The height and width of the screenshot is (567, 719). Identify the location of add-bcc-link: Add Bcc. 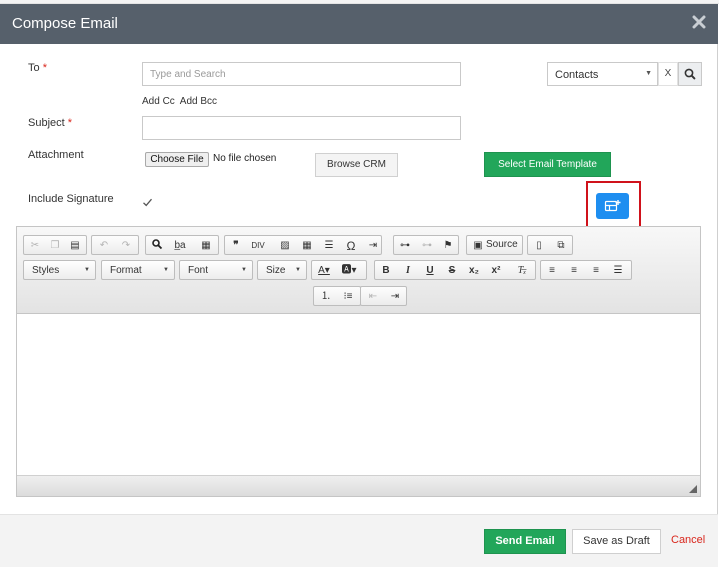
(198, 101).